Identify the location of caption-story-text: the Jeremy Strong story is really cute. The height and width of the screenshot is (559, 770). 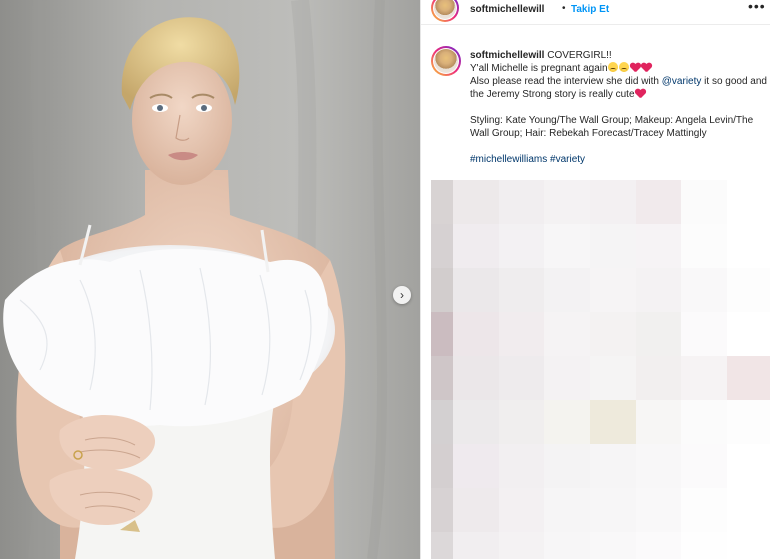
(552, 94).